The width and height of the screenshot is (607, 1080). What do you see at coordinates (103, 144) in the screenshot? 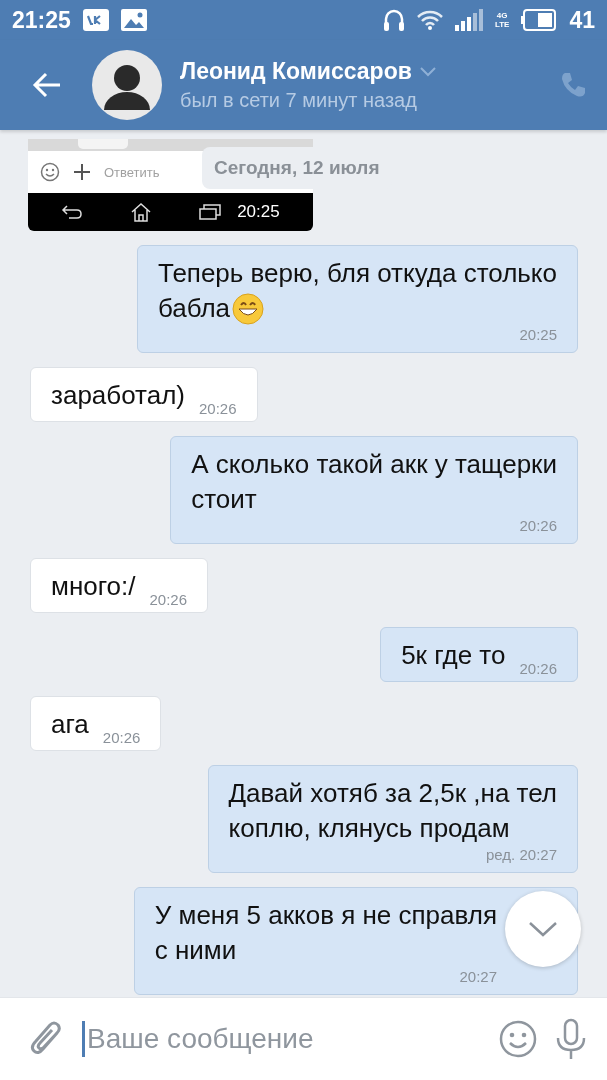
I see `screenshot-tab` at bounding box center [103, 144].